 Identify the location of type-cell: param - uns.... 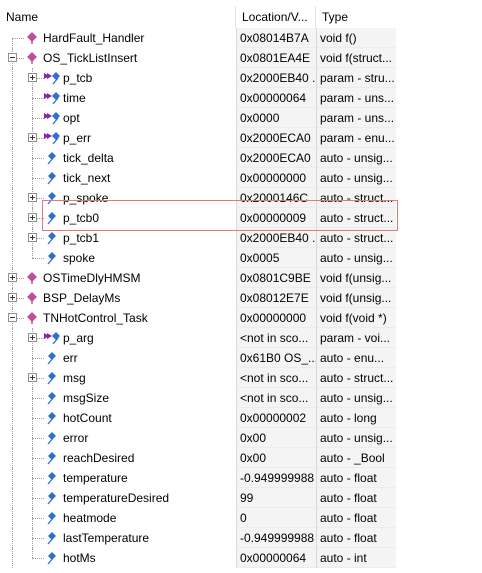
(356, 98).